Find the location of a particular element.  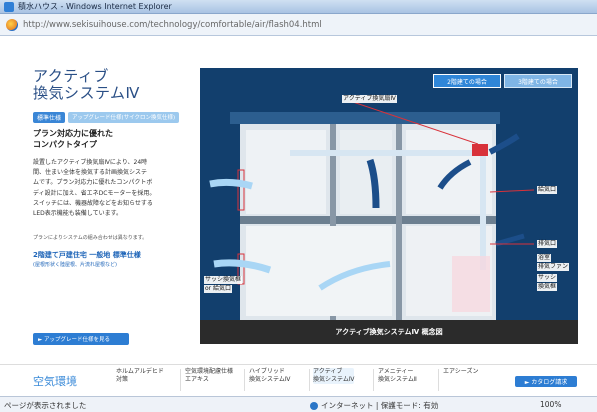

duct-main is located at coordinates (388, 153).